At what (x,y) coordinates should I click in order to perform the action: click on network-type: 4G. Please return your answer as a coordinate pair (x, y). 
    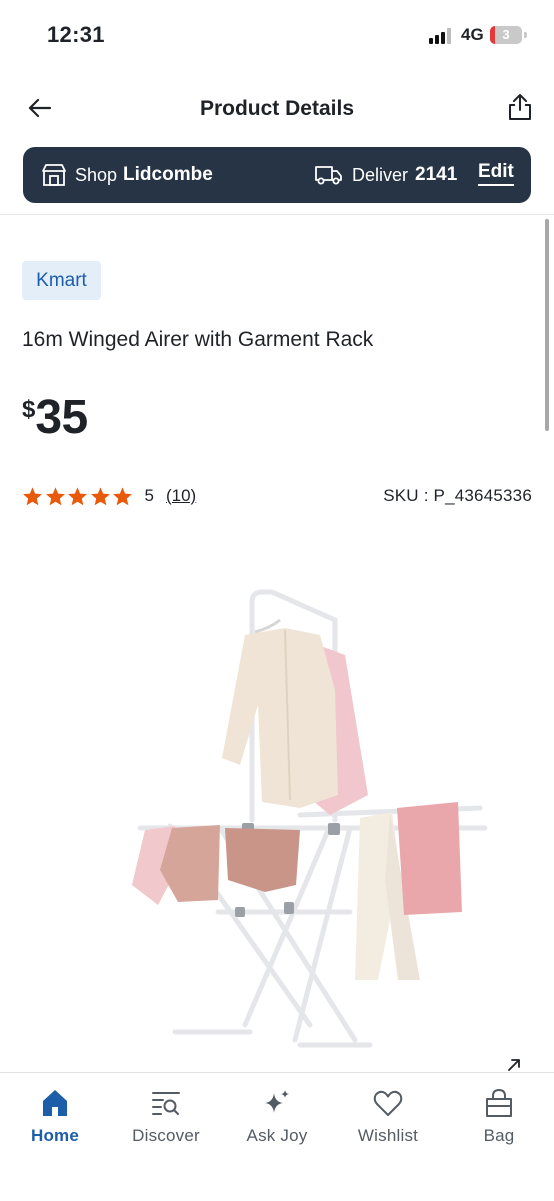
    Looking at the image, I should click on (472, 34).